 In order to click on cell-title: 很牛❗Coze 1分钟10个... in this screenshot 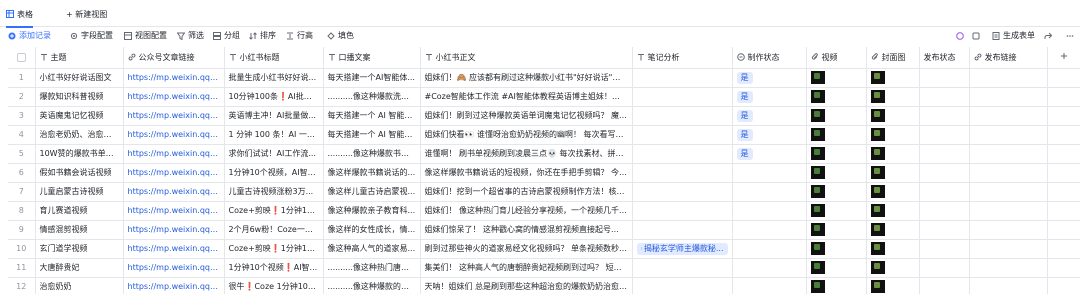, I will do `click(274, 285)`.